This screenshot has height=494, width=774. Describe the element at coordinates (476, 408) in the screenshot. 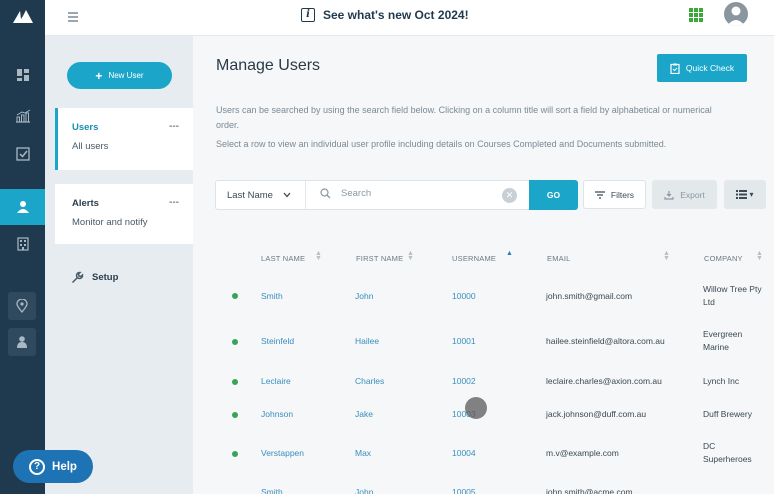

I see `mouse-cursor-indicator` at that location.